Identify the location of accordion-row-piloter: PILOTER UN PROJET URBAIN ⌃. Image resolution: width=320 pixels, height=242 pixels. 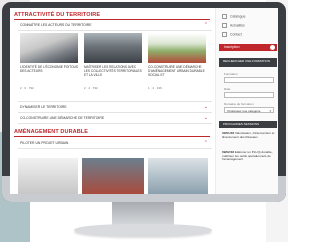
(115, 144).